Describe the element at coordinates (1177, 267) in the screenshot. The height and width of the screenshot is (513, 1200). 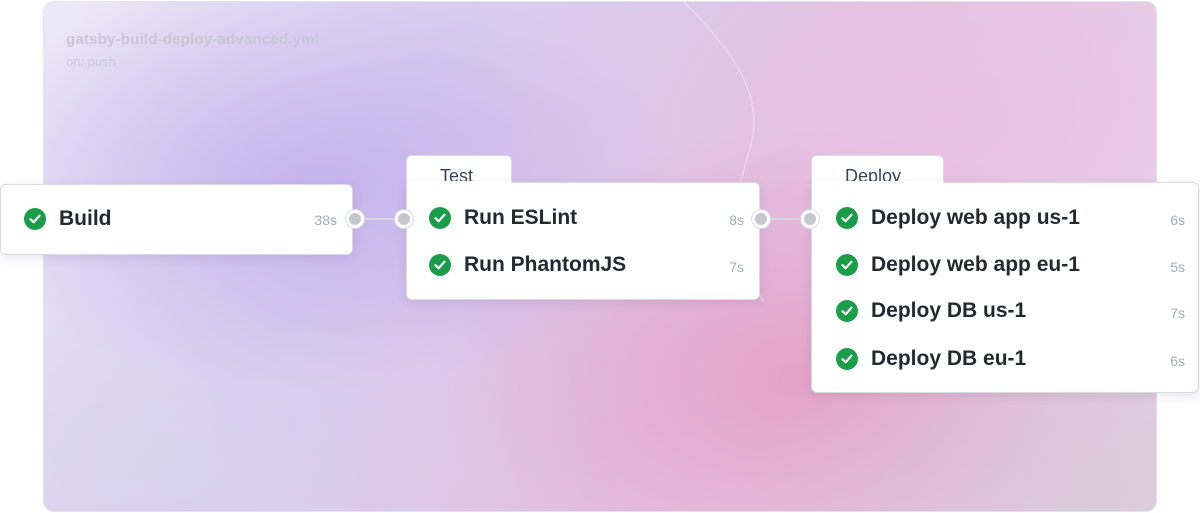
I see `job-duration: 5s` at that location.